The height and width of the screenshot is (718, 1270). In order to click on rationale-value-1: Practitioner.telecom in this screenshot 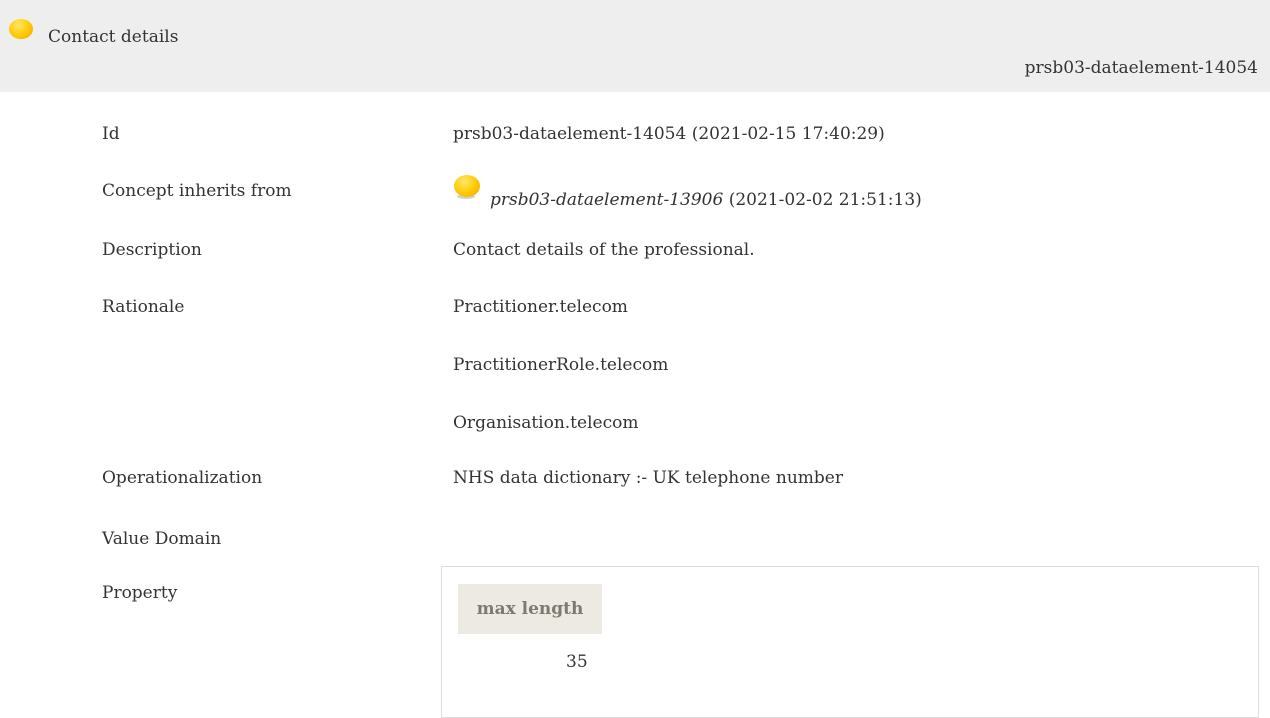, I will do `click(540, 307)`.